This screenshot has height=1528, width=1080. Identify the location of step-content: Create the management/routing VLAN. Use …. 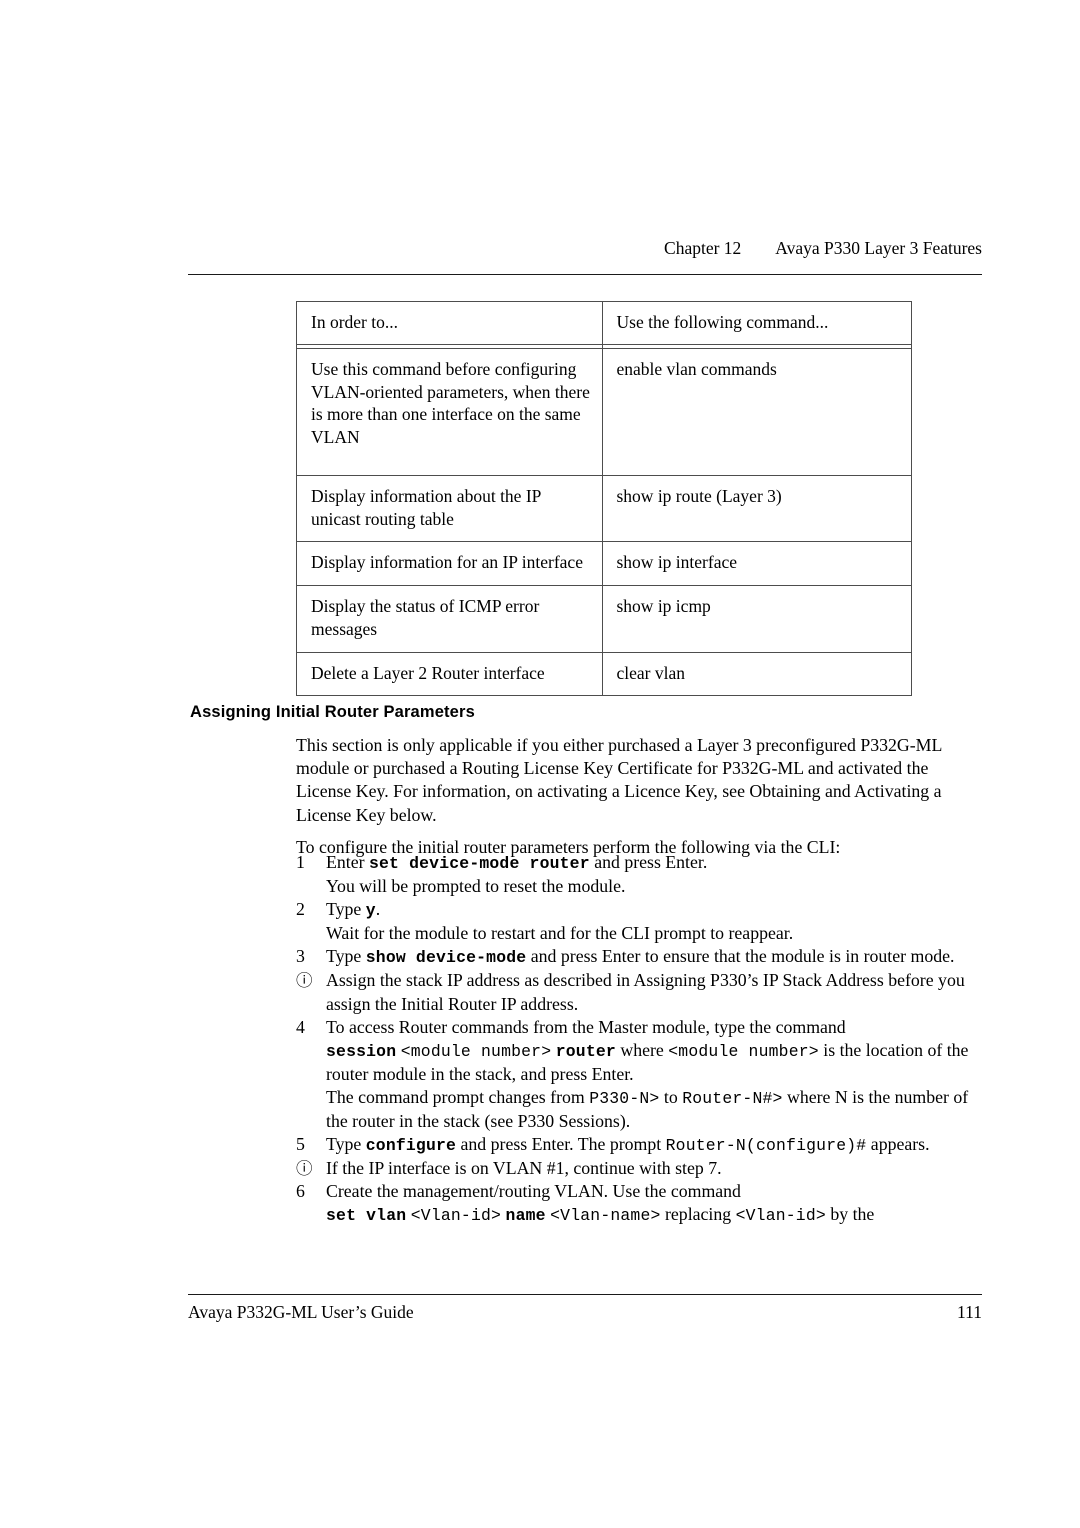
(656, 1203).